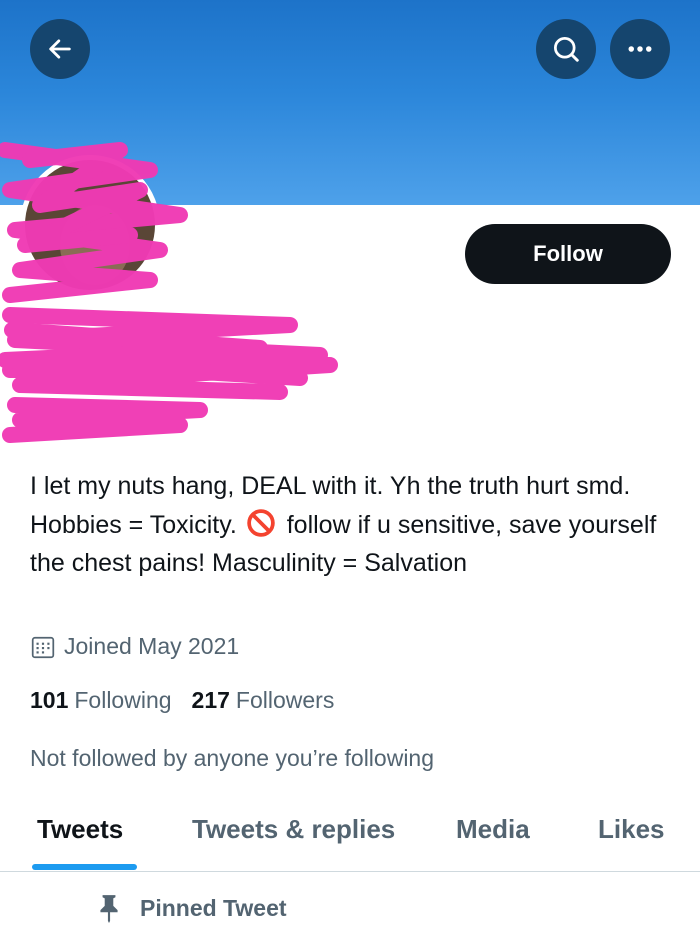  I want to click on back-button, so click(60, 49).